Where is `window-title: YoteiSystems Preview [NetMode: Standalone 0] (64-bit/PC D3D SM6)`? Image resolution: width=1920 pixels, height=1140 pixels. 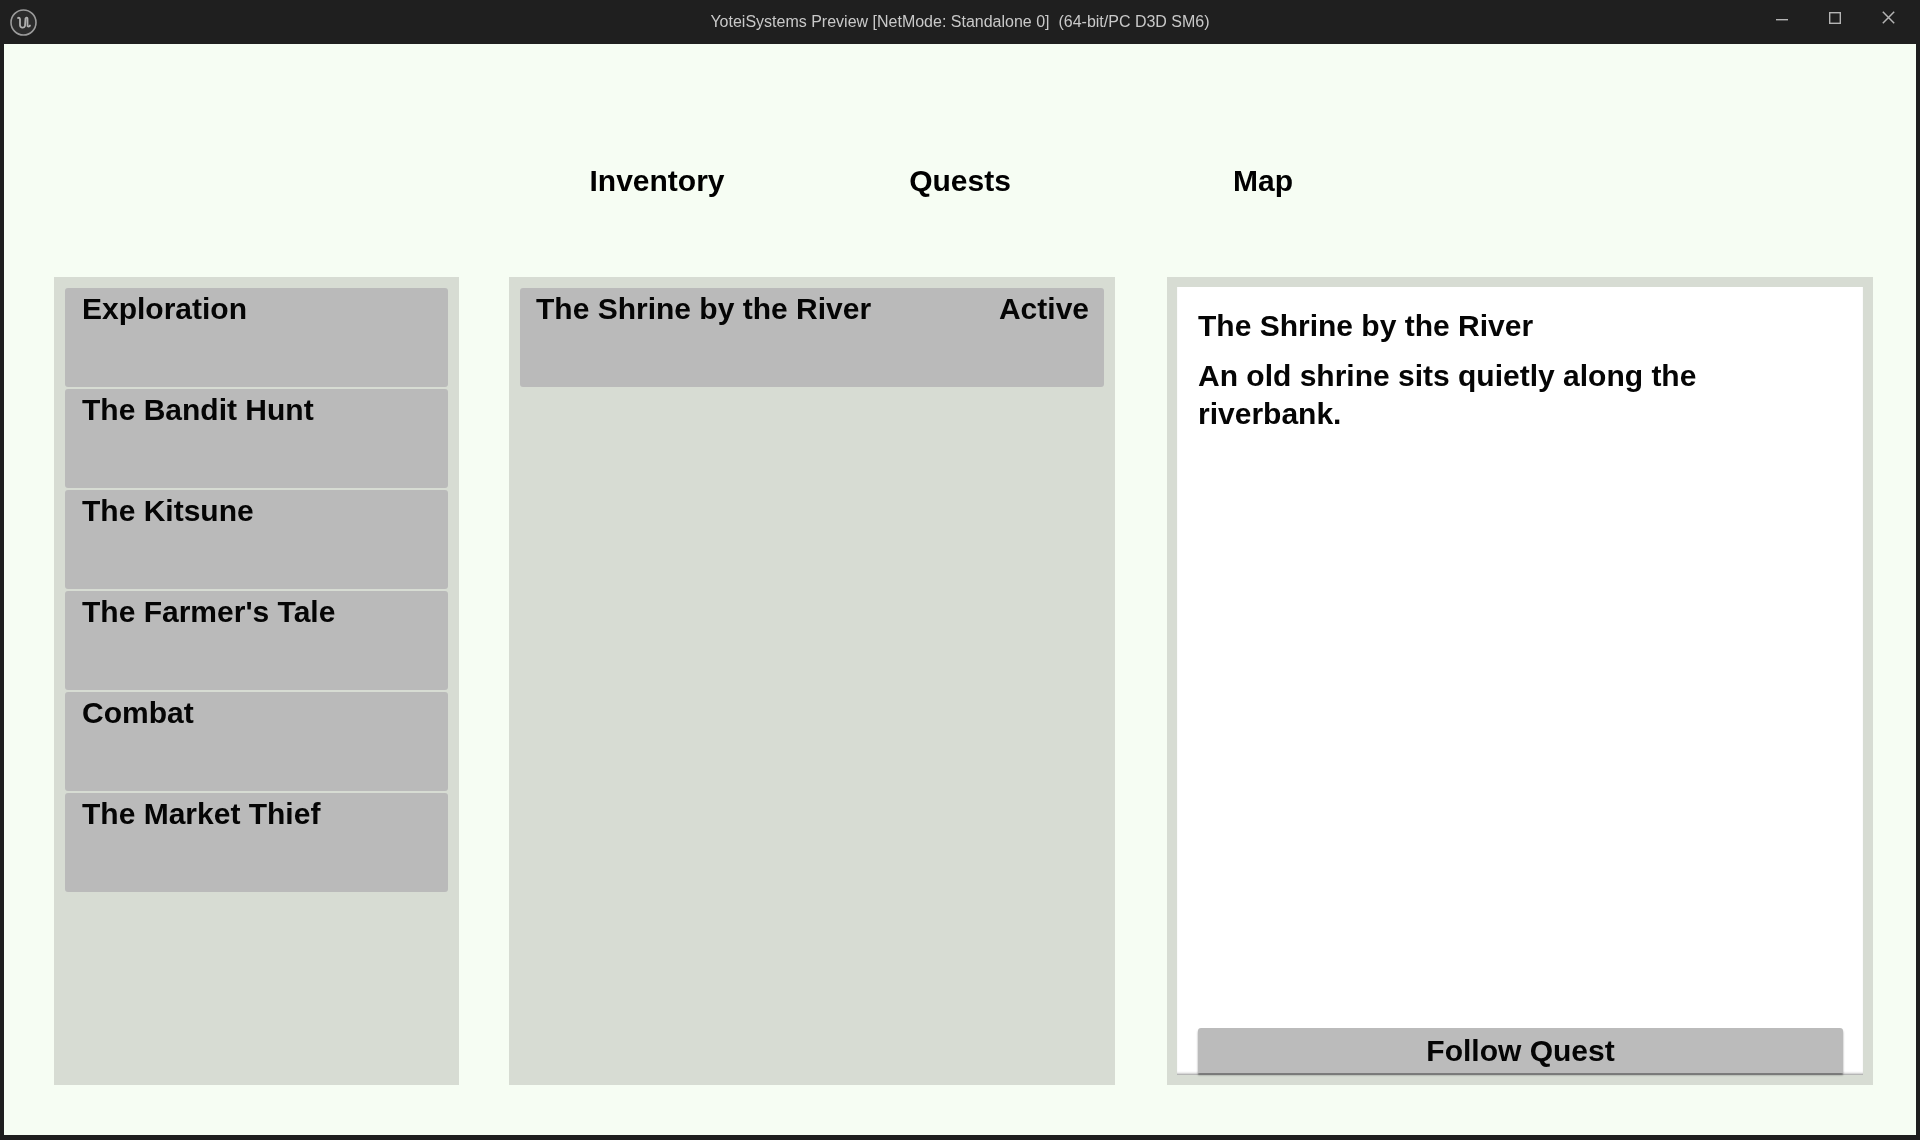 window-title: YoteiSystems Preview [NetMode: Standalone 0] (64-bit/PC D3D SM6) is located at coordinates (960, 22).